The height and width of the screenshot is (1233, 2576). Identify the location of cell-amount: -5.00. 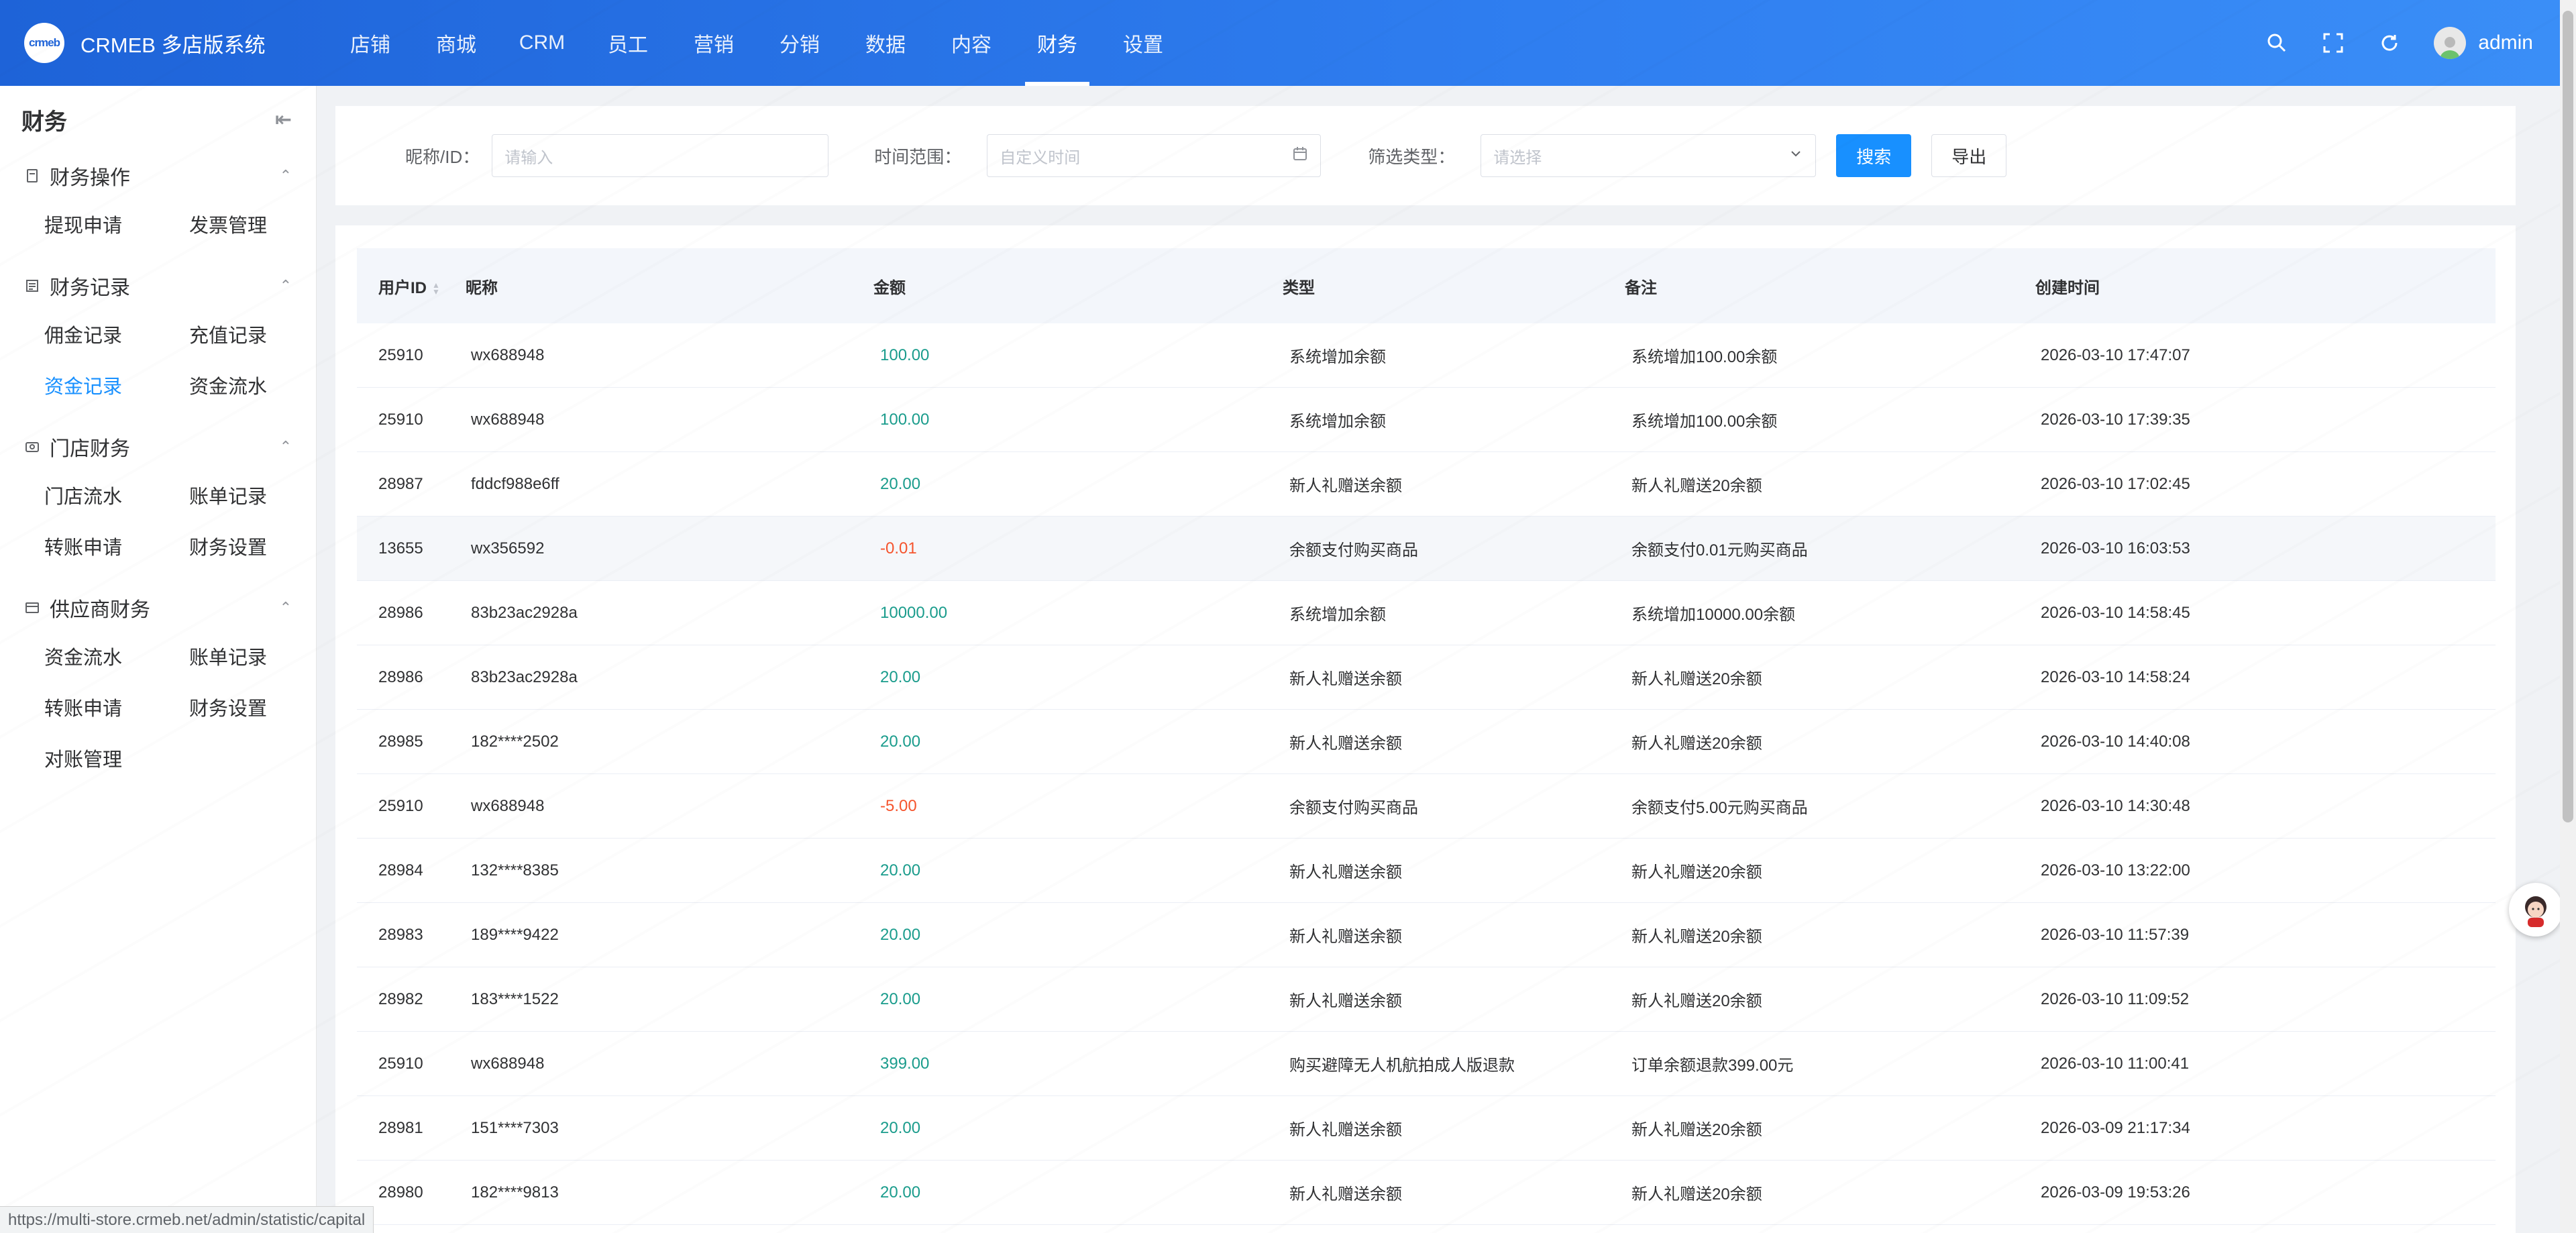
(898, 805).